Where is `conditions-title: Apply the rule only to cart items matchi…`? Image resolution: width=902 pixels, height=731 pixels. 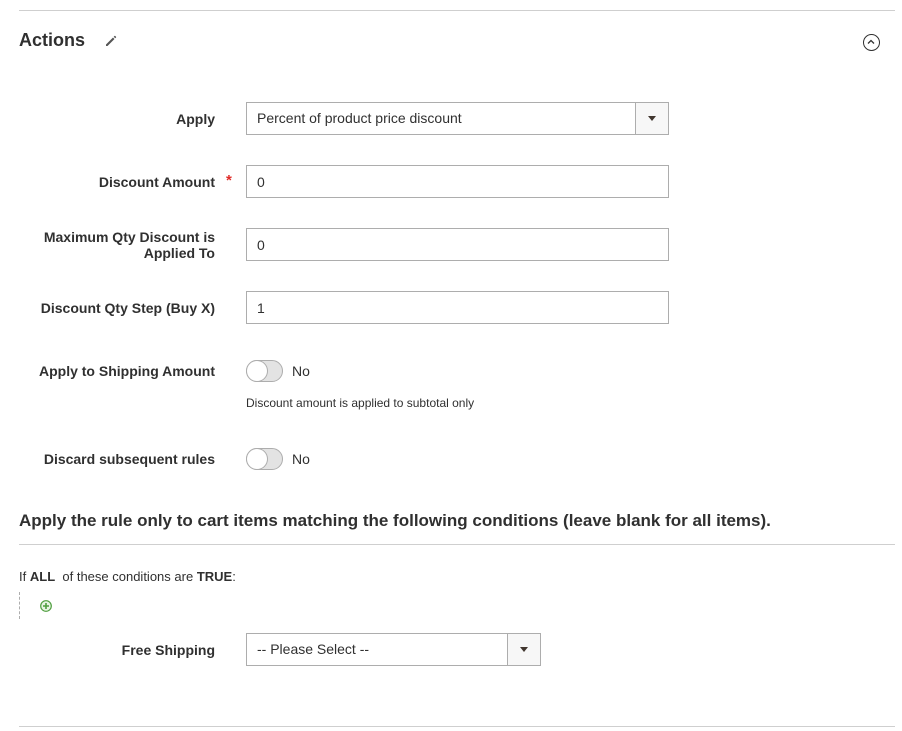
conditions-title: Apply the rule only to cart items matchi… is located at coordinates (395, 520).